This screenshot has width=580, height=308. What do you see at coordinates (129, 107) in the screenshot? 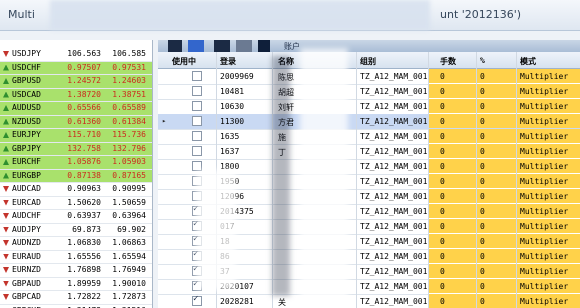
I see `quote-ask: 0.65589` at bounding box center [129, 107].